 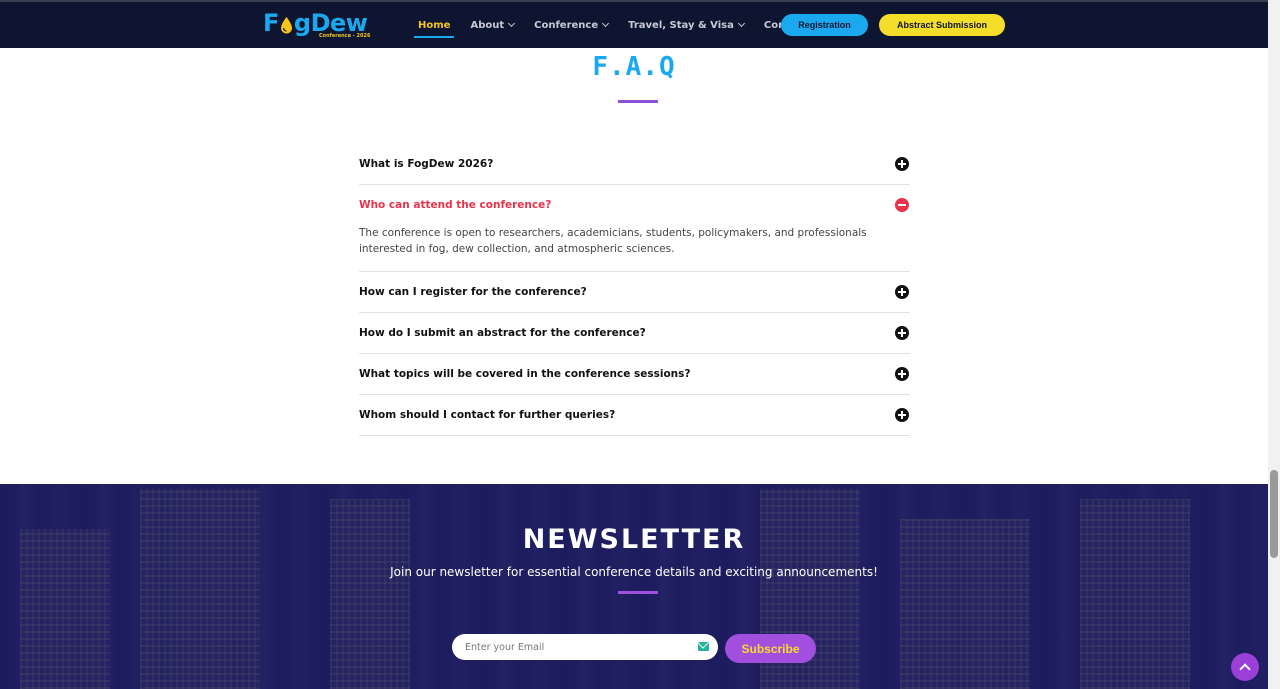 What do you see at coordinates (638, 101) in the screenshot?
I see `faq-title-divider` at bounding box center [638, 101].